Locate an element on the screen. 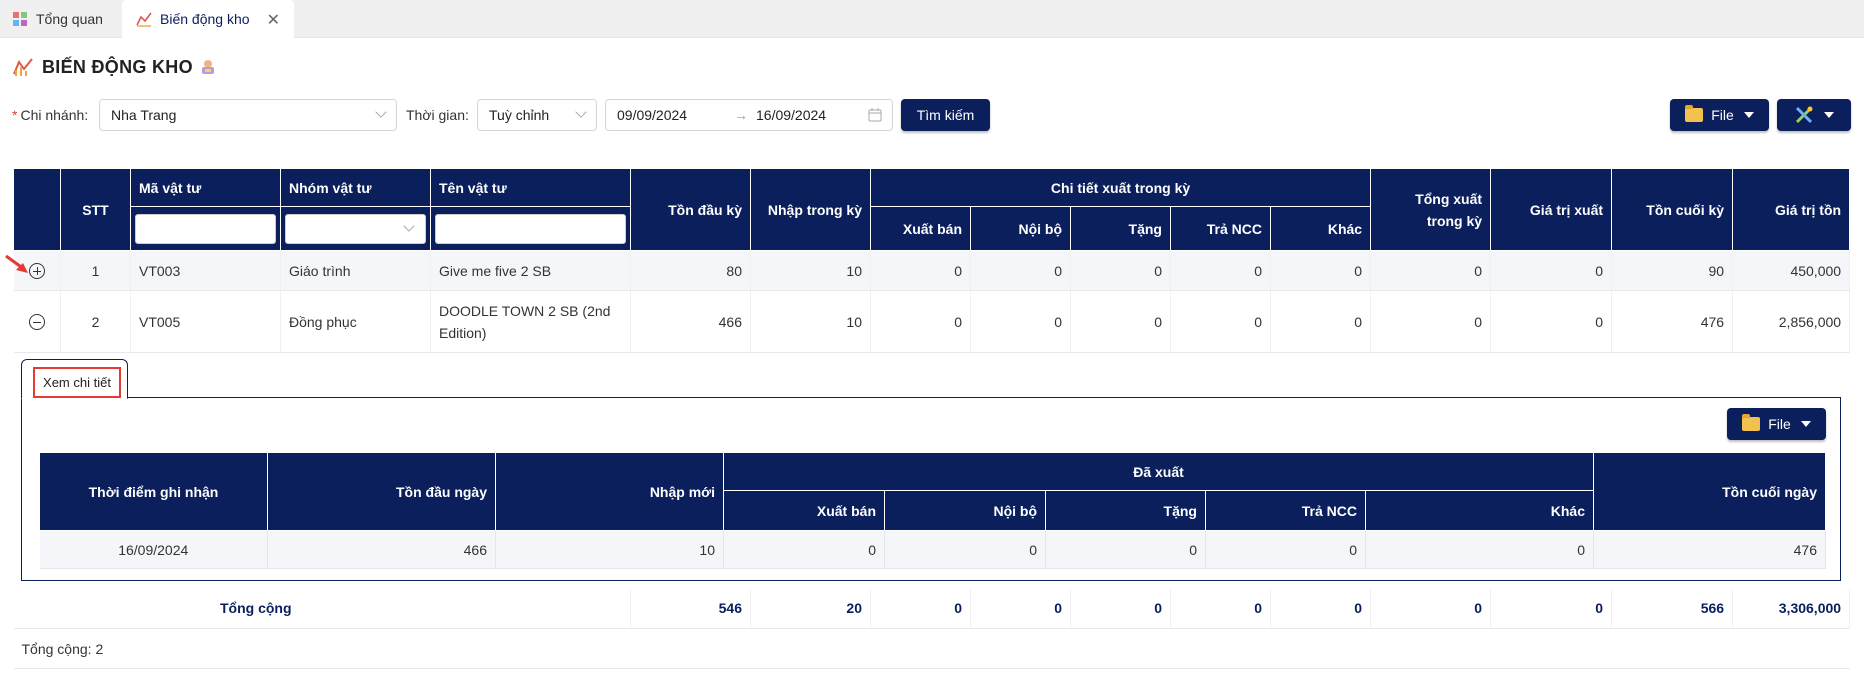 The image size is (1864, 674). col-import: Nhập trong kỳ is located at coordinates (810, 209).